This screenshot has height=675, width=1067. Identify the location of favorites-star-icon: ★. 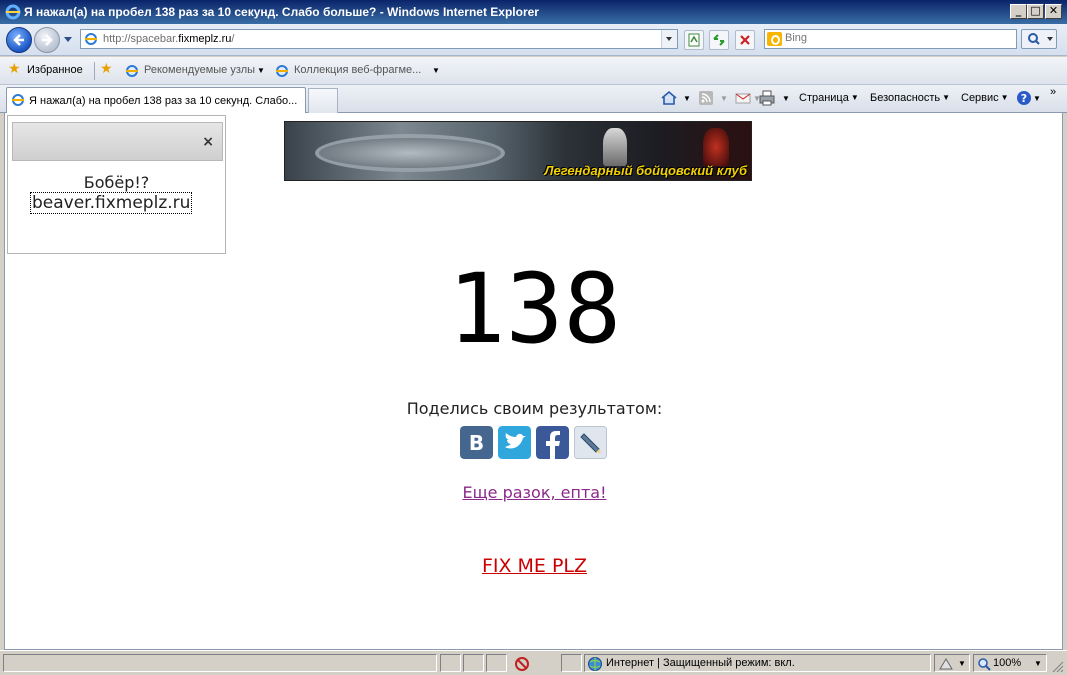
(14, 69).